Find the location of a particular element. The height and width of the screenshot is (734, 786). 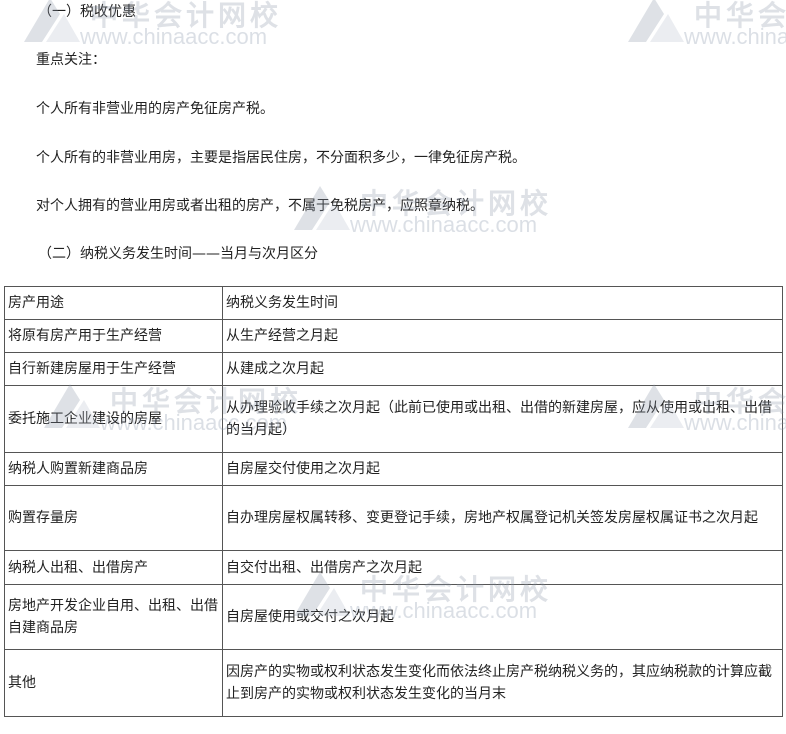

cell-use: 纳税人出租、出借房产 is located at coordinates (113, 567).